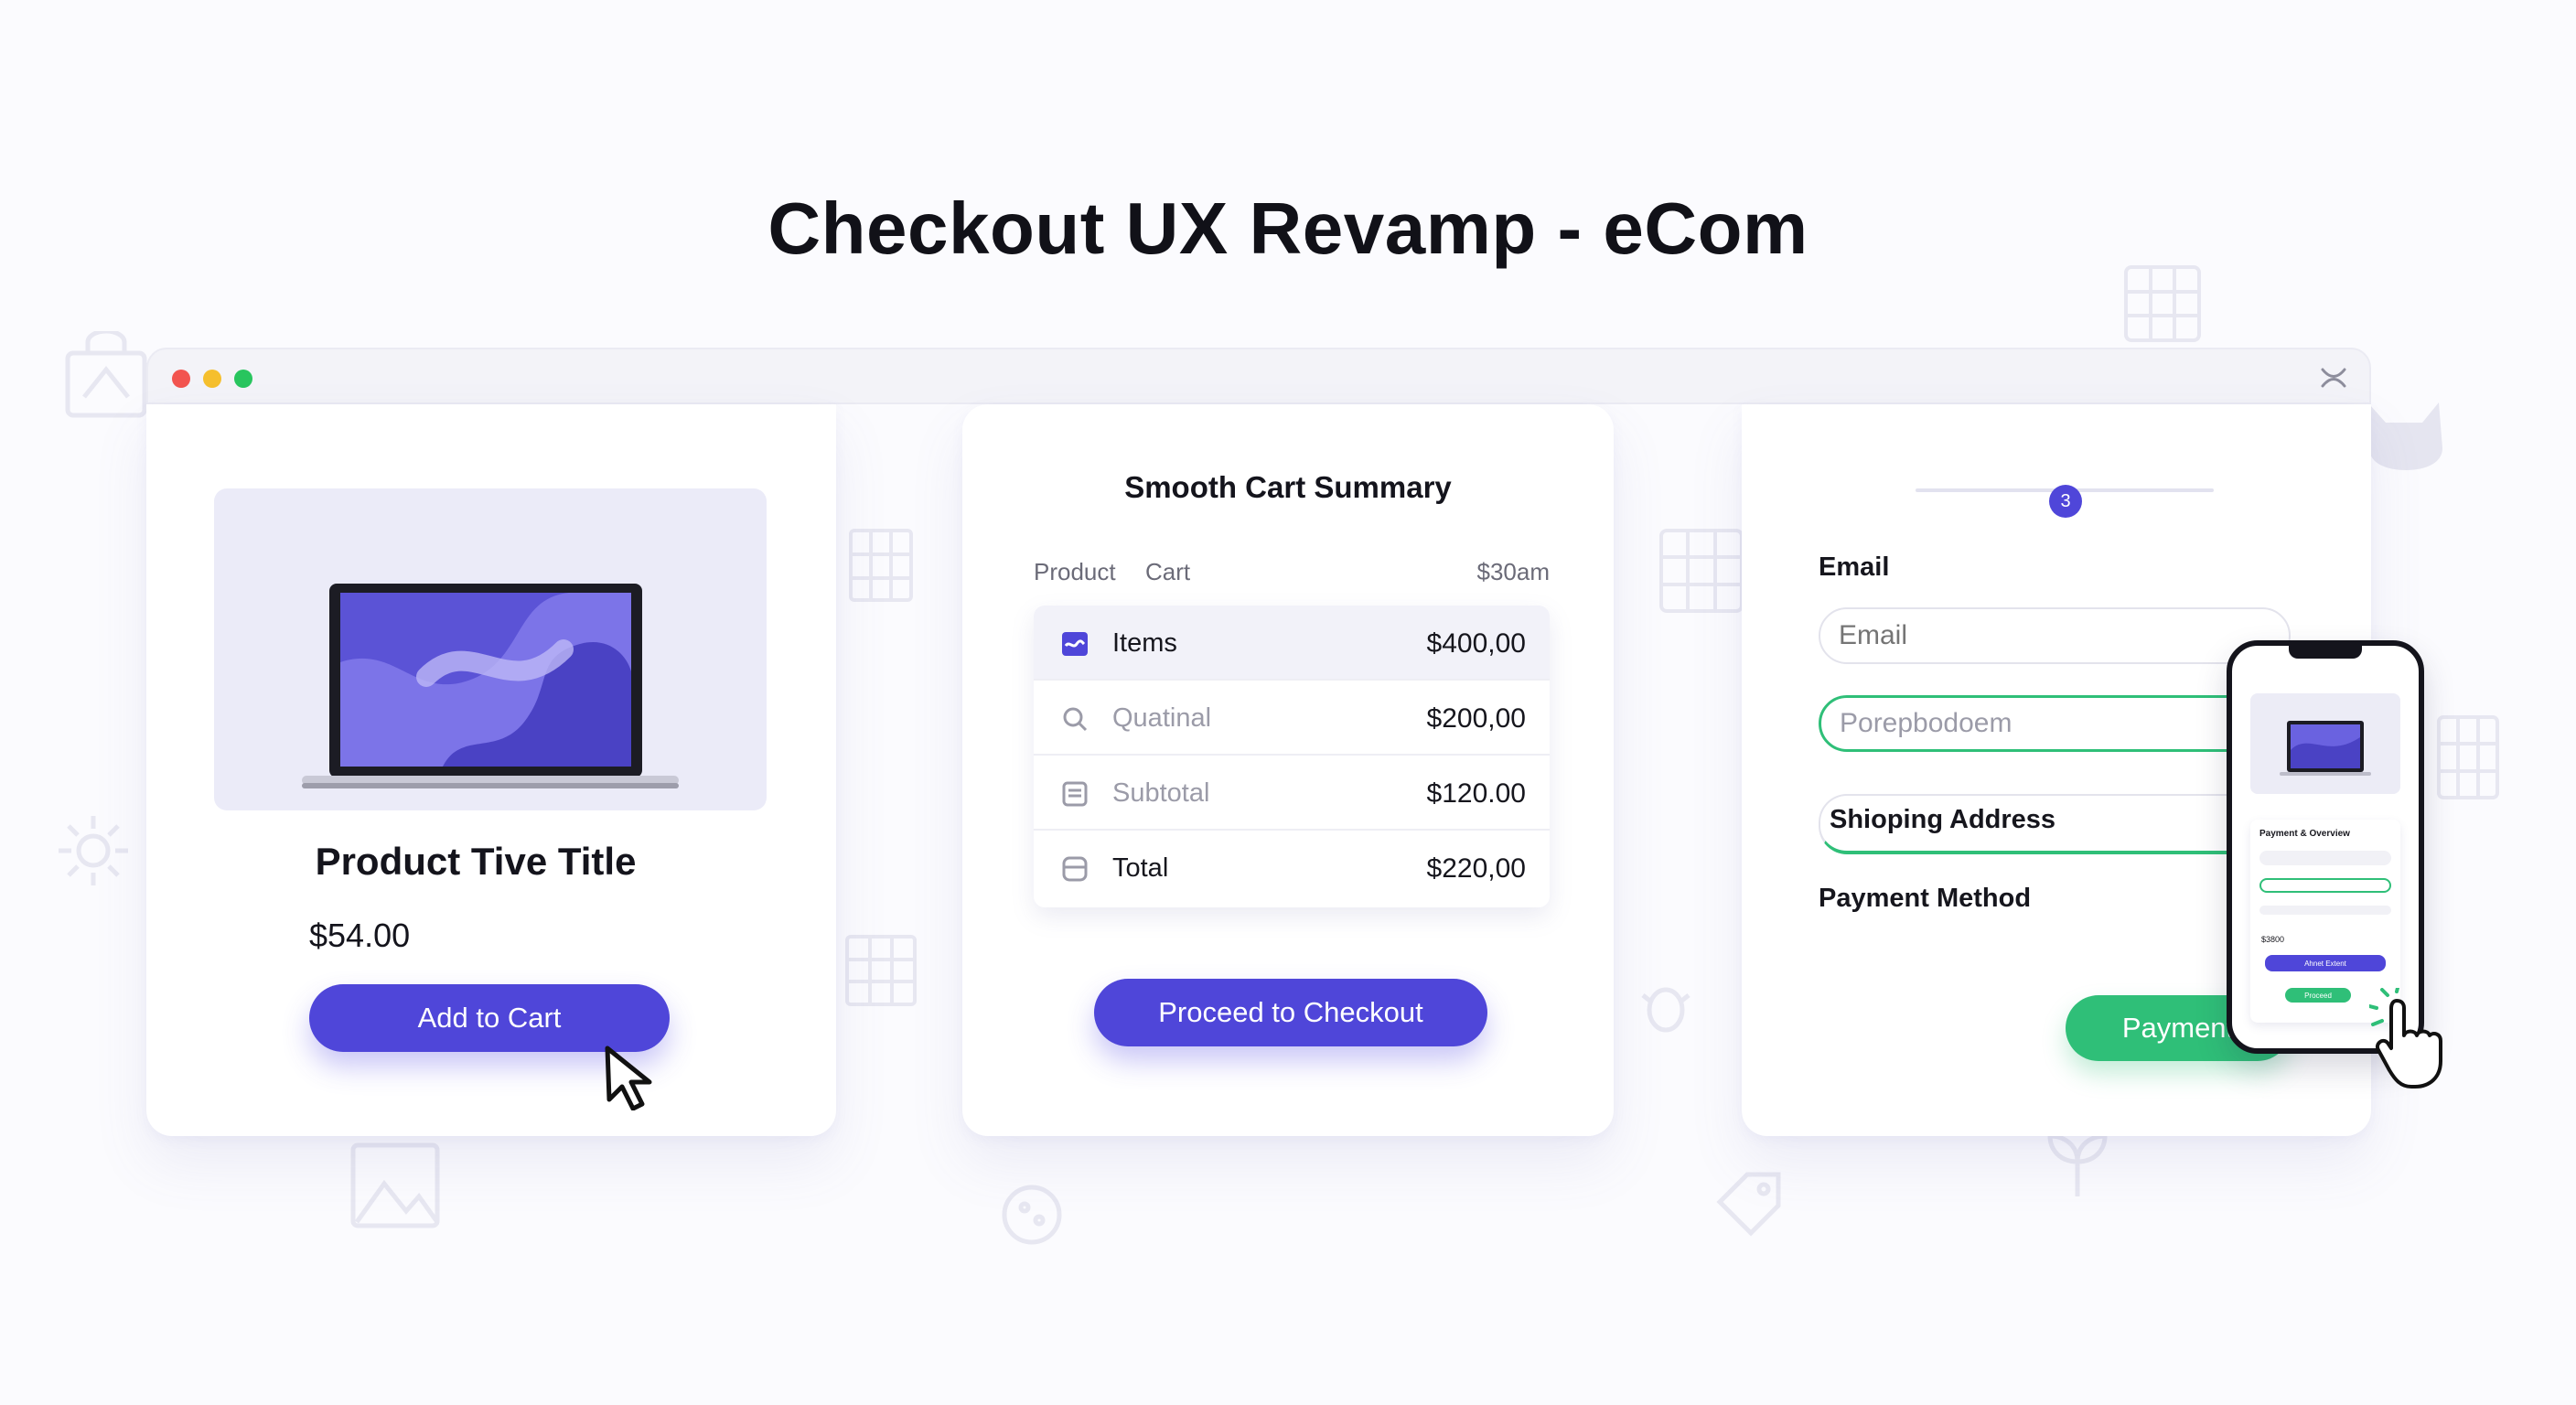 Image resolution: width=2576 pixels, height=1405 pixels. I want to click on background-tag-icon, so click(1748, 1204).